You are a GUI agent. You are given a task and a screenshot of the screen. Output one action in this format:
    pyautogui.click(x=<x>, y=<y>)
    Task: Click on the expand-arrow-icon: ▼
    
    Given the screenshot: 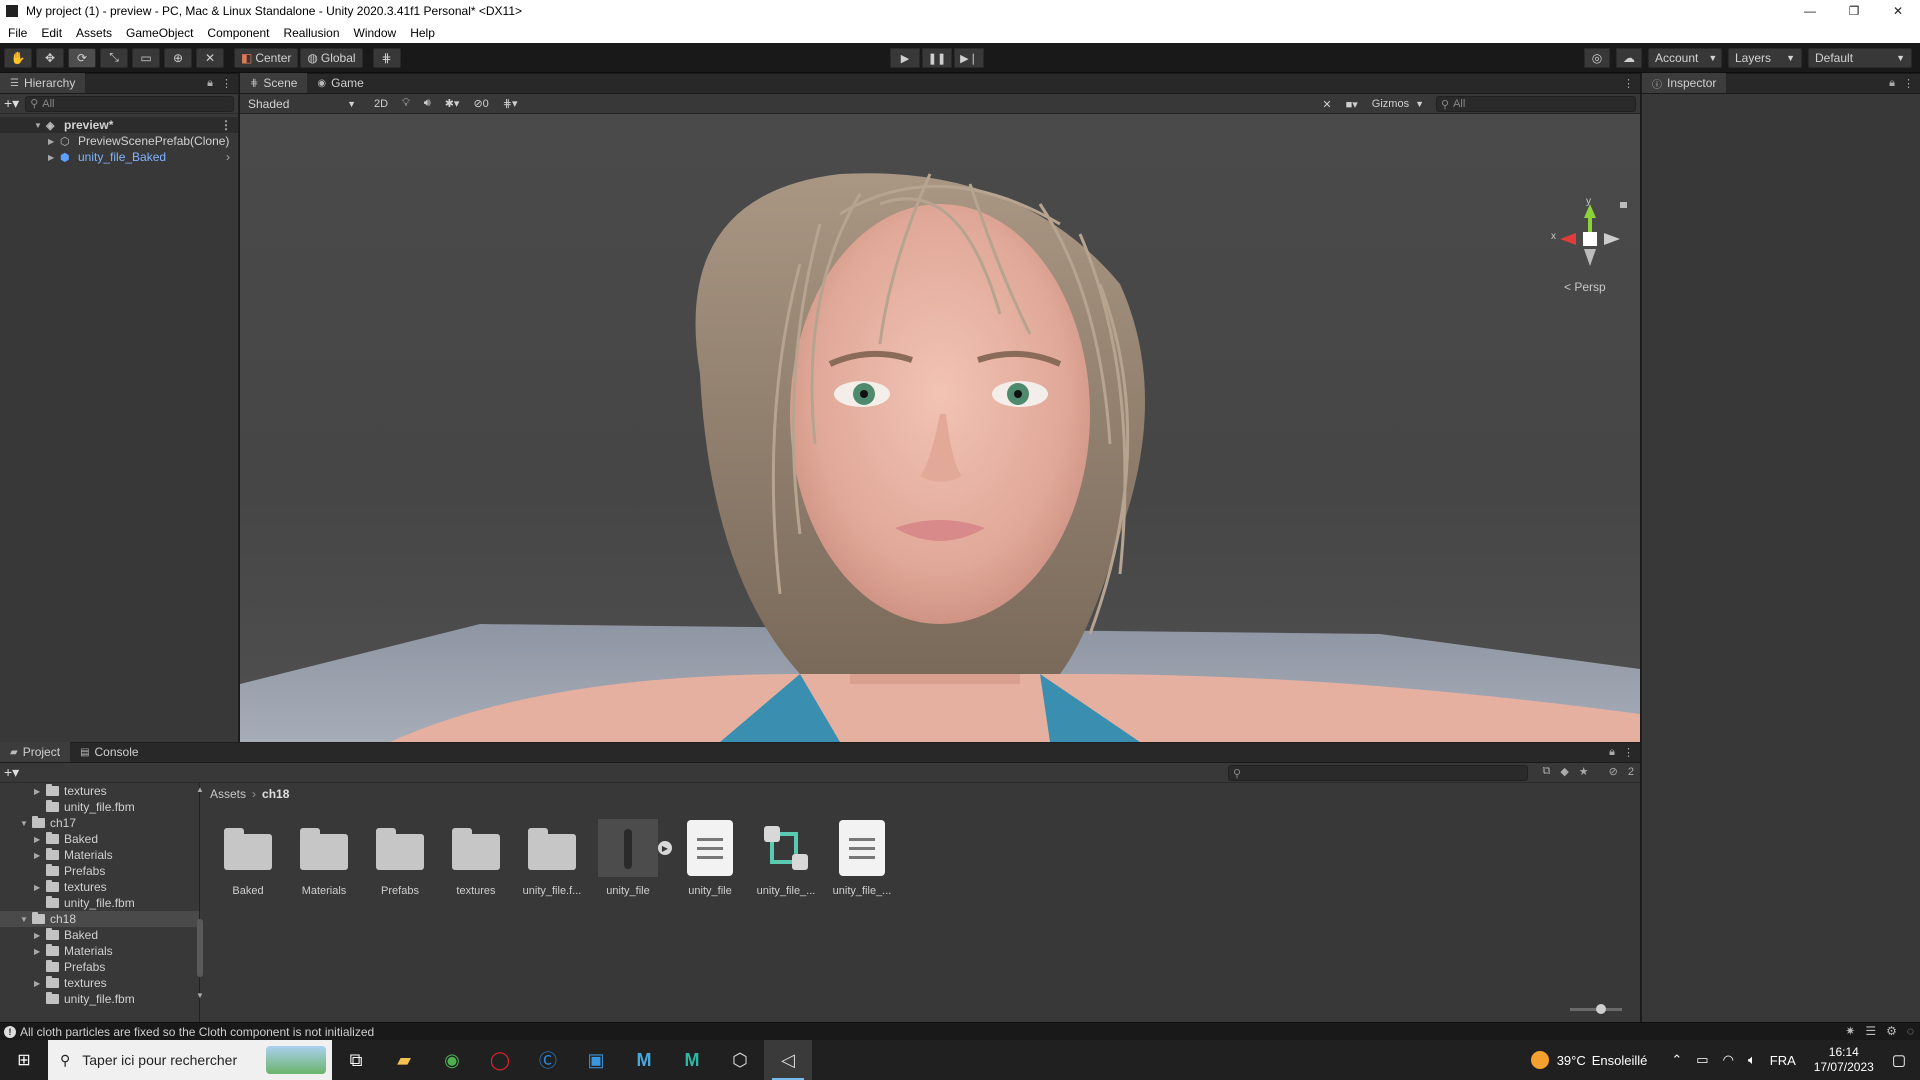 What is the action you would take?
    pyautogui.click(x=40, y=125)
    